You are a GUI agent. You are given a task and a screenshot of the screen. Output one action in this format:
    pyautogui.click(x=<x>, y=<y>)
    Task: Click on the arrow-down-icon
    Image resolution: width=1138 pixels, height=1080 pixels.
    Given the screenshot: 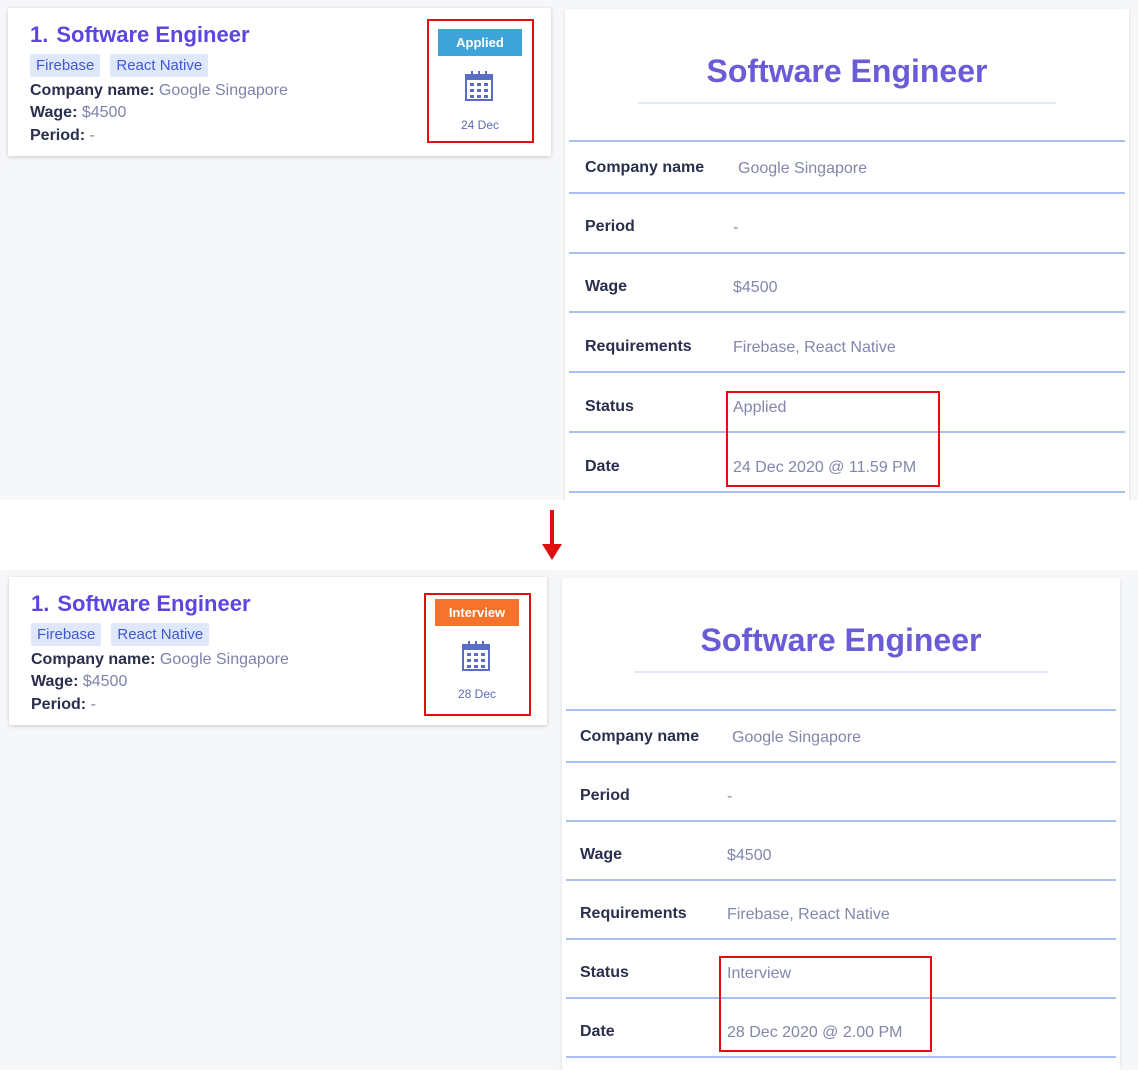 What is the action you would take?
    pyautogui.click(x=552, y=535)
    